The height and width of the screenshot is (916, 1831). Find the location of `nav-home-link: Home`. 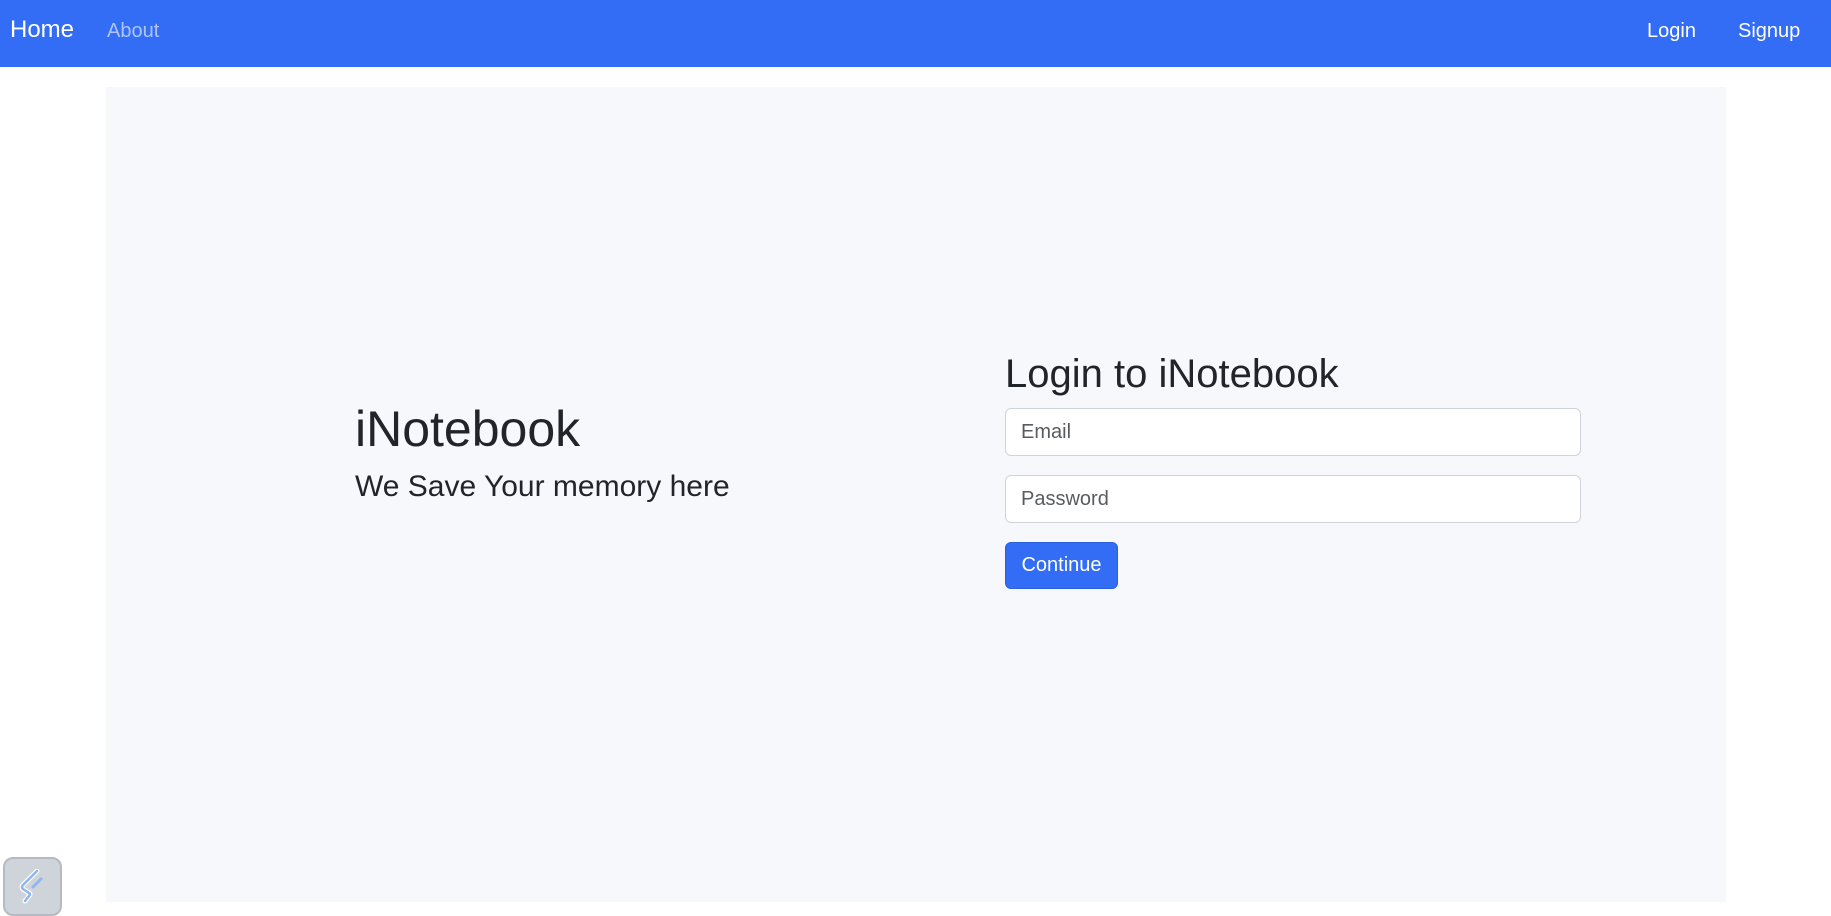

nav-home-link: Home is located at coordinates (42, 30).